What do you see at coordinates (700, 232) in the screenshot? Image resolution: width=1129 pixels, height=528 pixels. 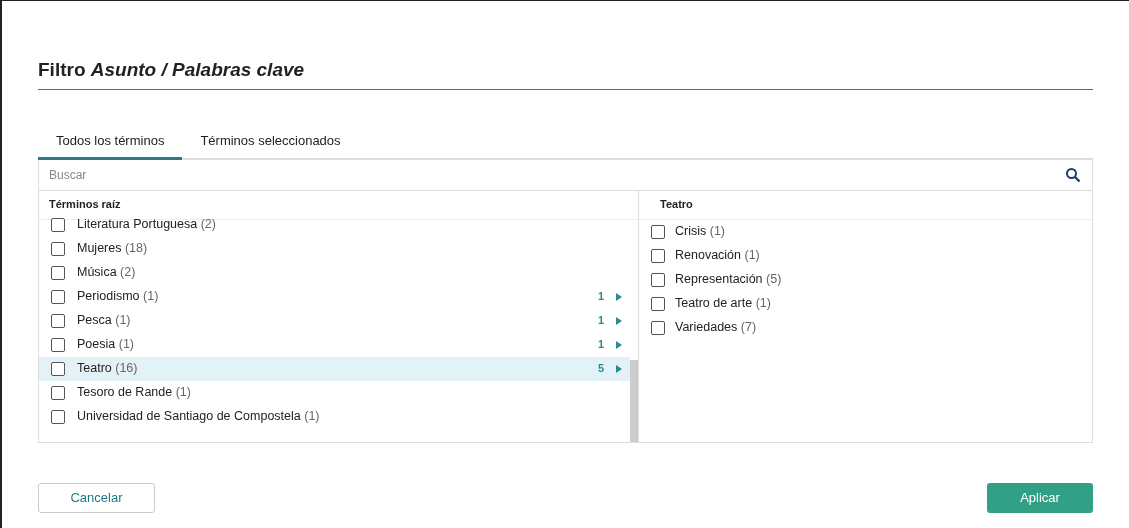 I see `term-label: Crisis (1)` at bounding box center [700, 232].